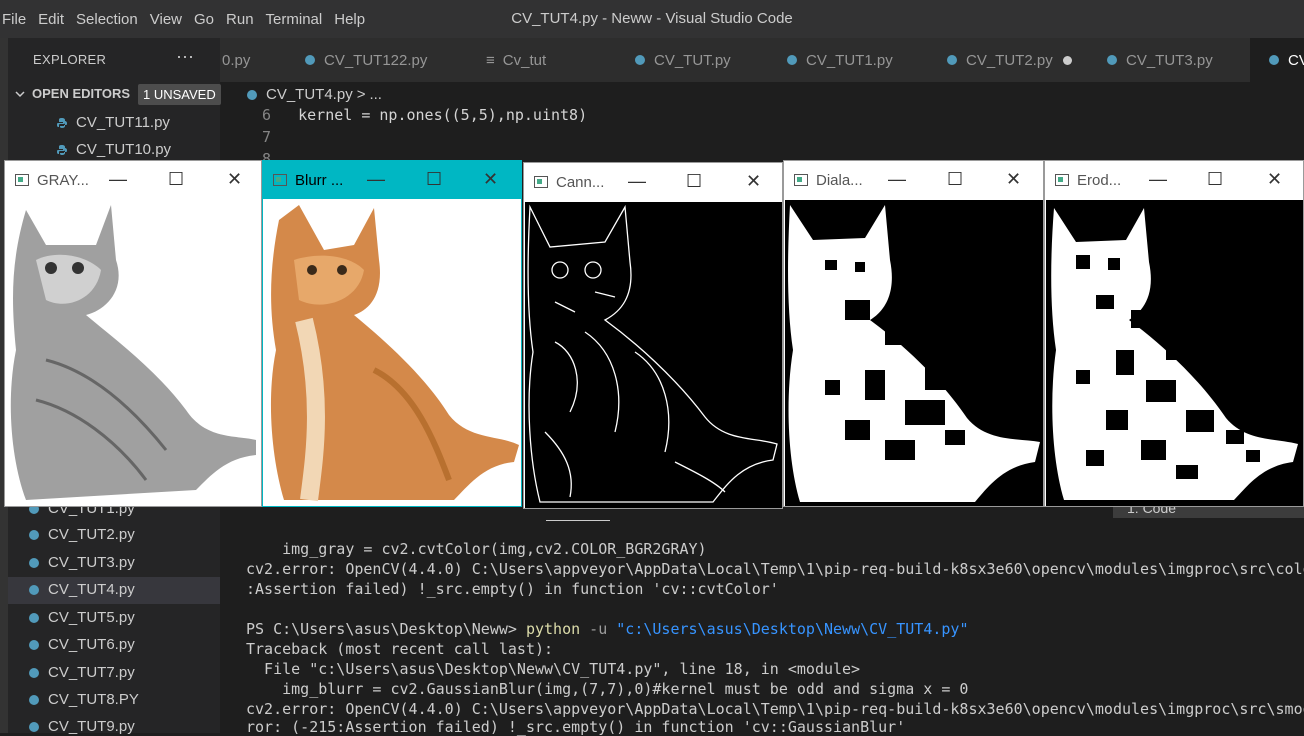 Image resolution: width=1304 pixels, height=736 pixels. What do you see at coordinates (392, 353) in the screenshot?
I see `blurred-cat-image` at bounding box center [392, 353].